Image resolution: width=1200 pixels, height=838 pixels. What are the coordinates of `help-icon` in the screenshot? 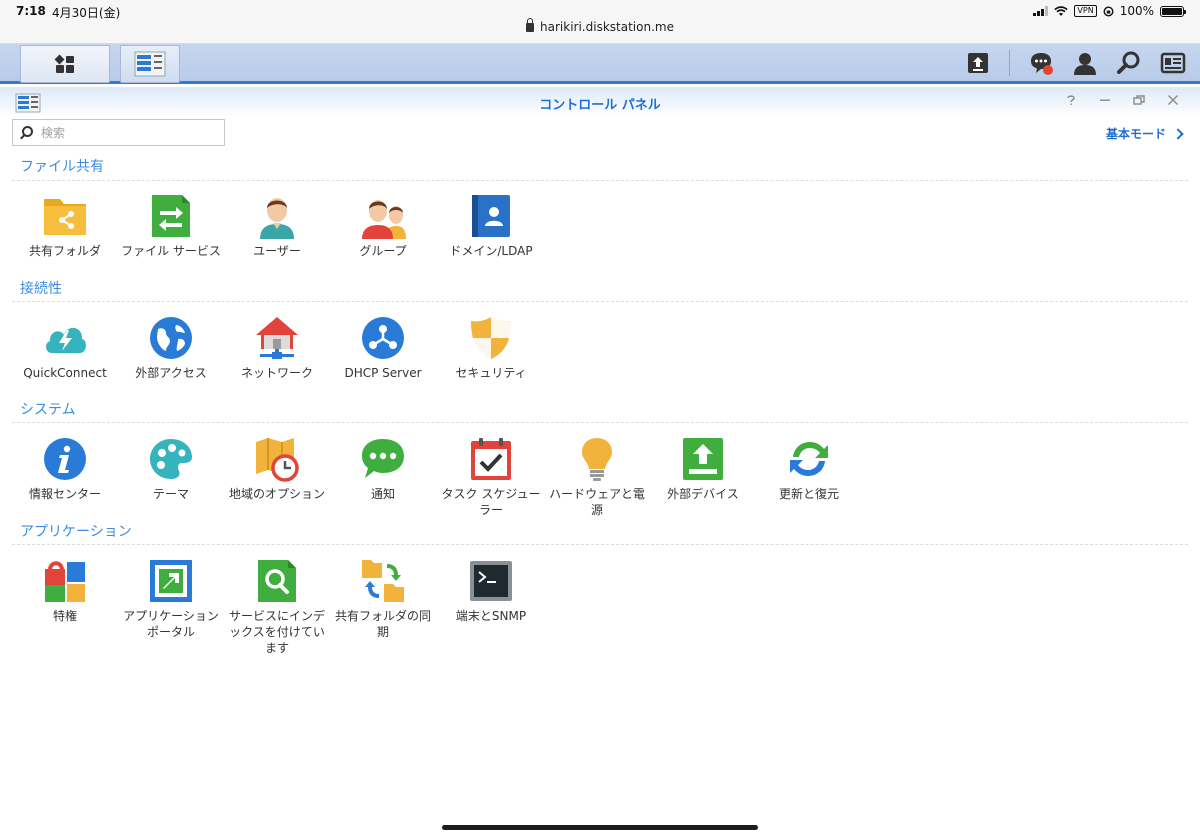 It's located at (1071, 100).